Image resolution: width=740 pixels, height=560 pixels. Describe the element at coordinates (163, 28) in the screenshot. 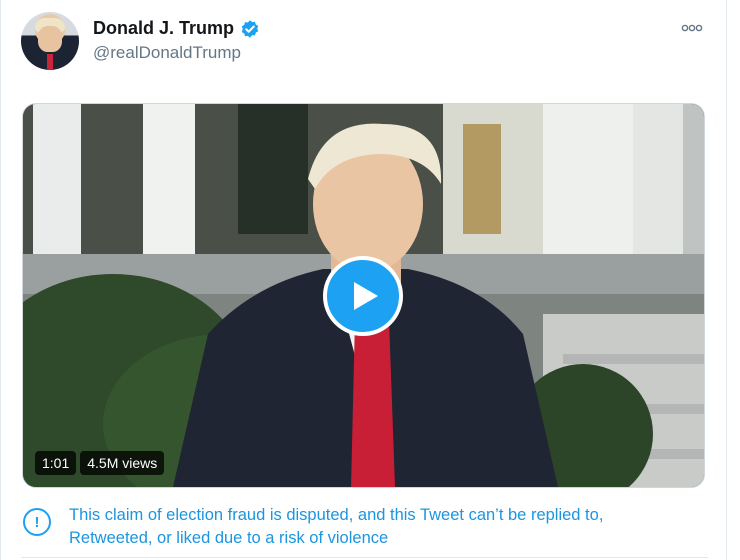

I see `author-name: Donald J. Trump` at that location.